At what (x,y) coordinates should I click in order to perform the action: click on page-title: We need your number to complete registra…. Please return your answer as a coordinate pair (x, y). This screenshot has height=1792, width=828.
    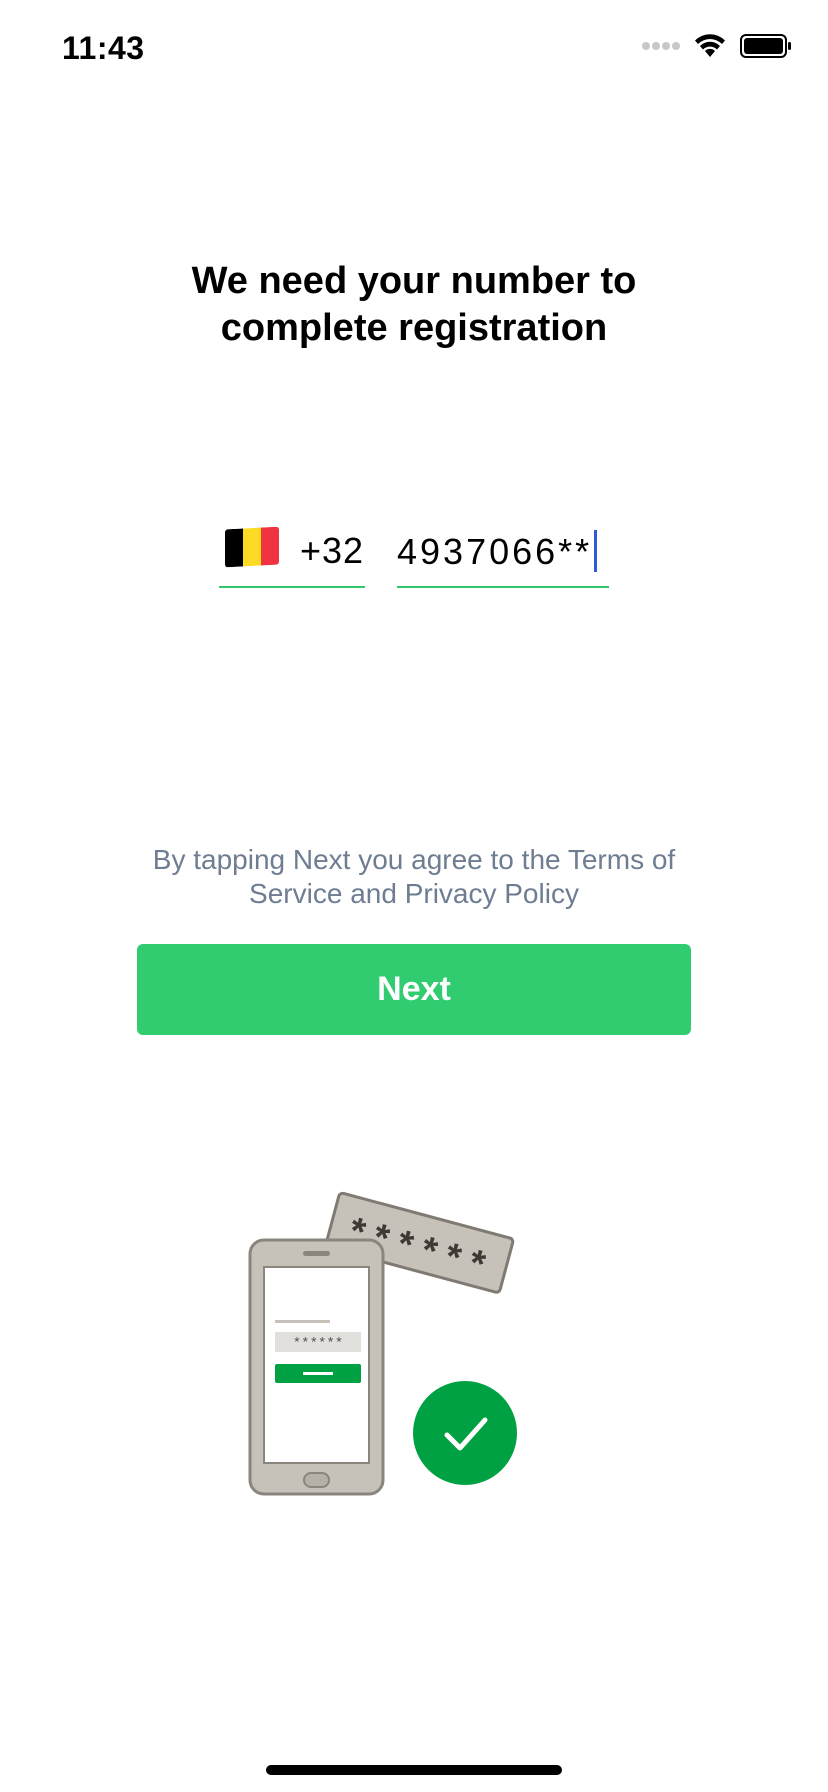
    Looking at the image, I should click on (414, 305).